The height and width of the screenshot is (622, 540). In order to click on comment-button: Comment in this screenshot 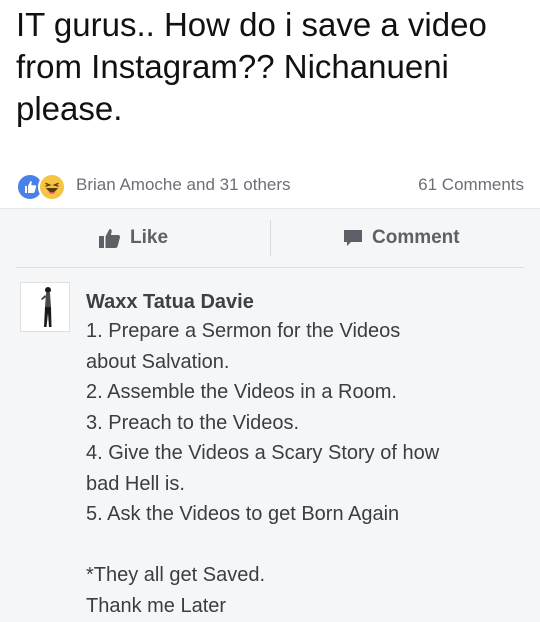, I will do `click(401, 238)`.